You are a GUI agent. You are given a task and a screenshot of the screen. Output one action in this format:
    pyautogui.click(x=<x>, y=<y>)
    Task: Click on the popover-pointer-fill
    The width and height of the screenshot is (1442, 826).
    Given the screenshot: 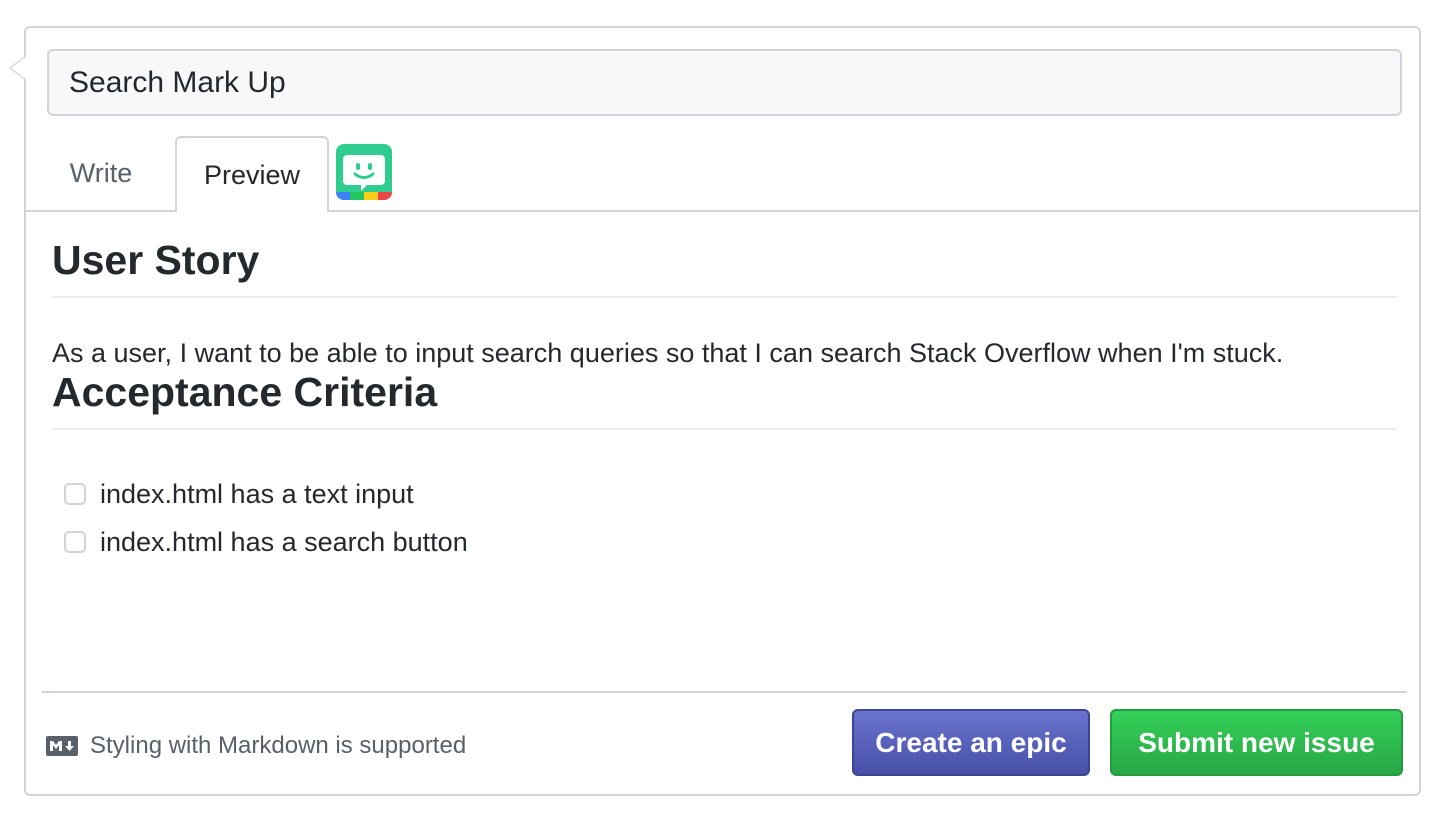 What is the action you would take?
    pyautogui.click(x=18, y=68)
    